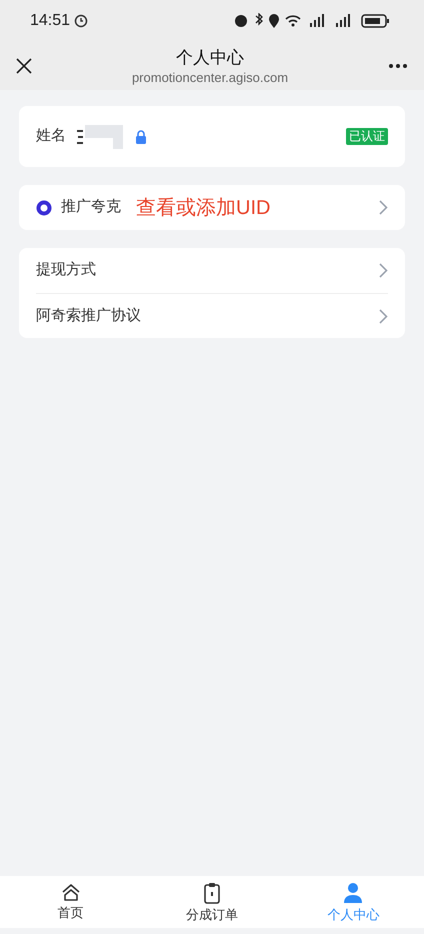 The height and width of the screenshot is (934, 424). Describe the element at coordinates (398, 66) in the screenshot. I see `more-icon` at that location.